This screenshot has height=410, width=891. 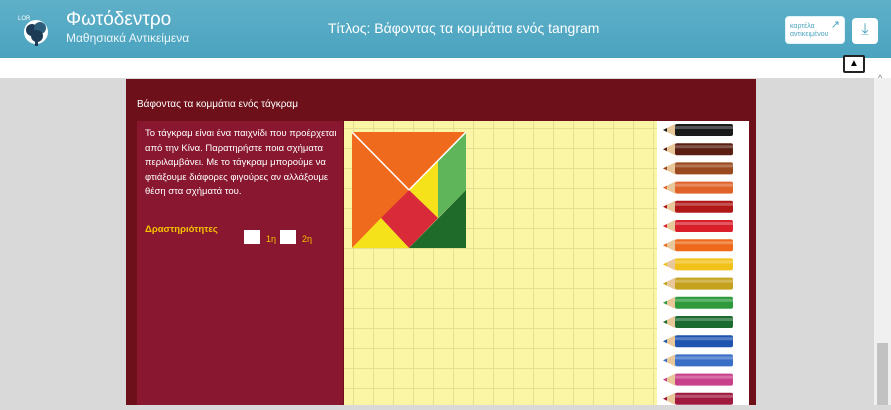 What do you see at coordinates (809, 34) in the screenshot?
I see `object-card-label-2: αντικειμένου` at bounding box center [809, 34].